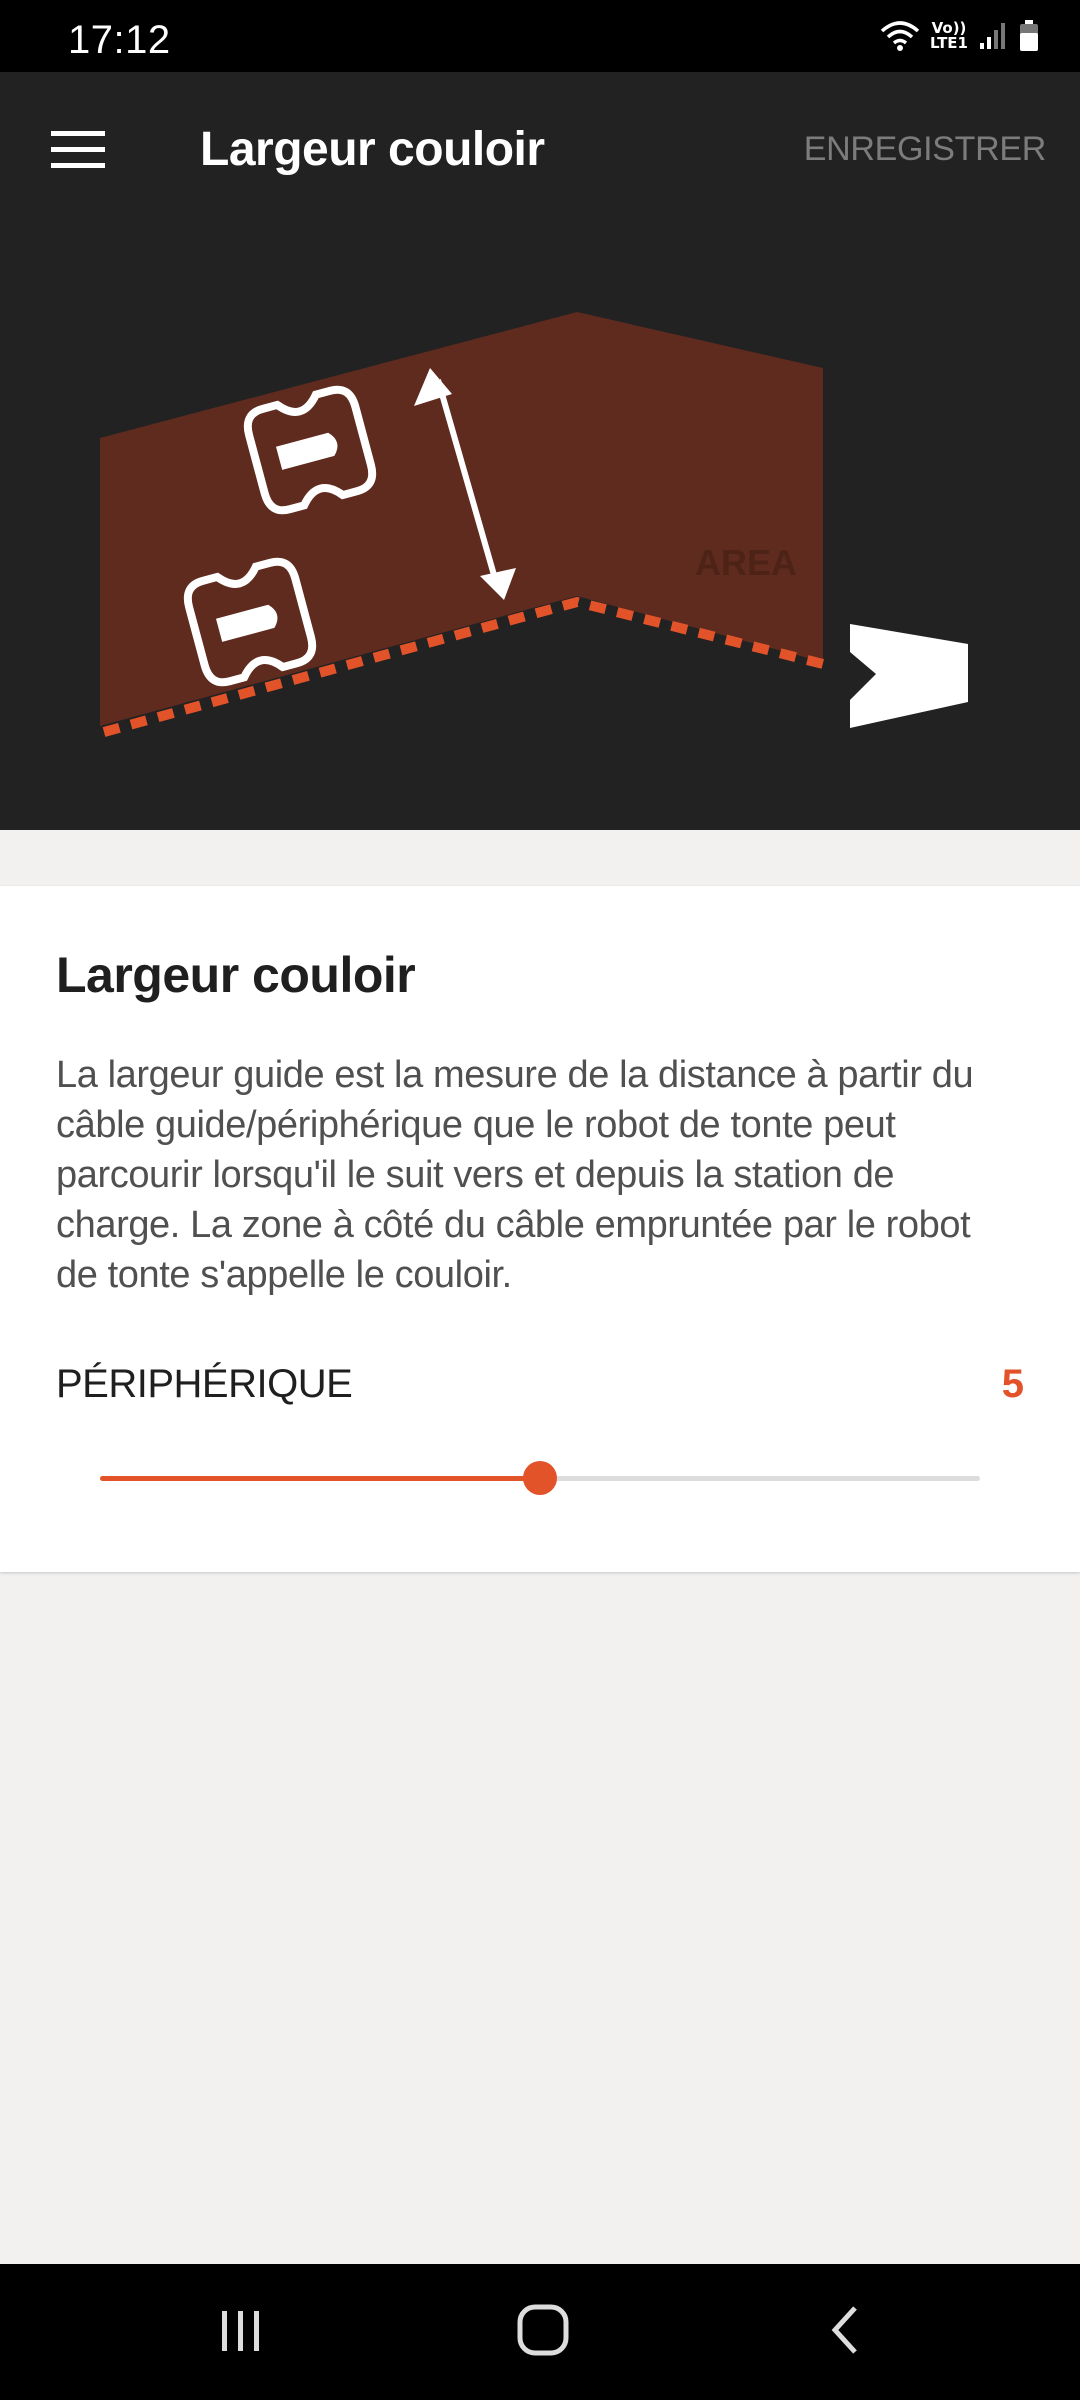  Describe the element at coordinates (204, 1384) in the screenshot. I see `setting-label: PÉRIPHÉRIQUE` at that location.